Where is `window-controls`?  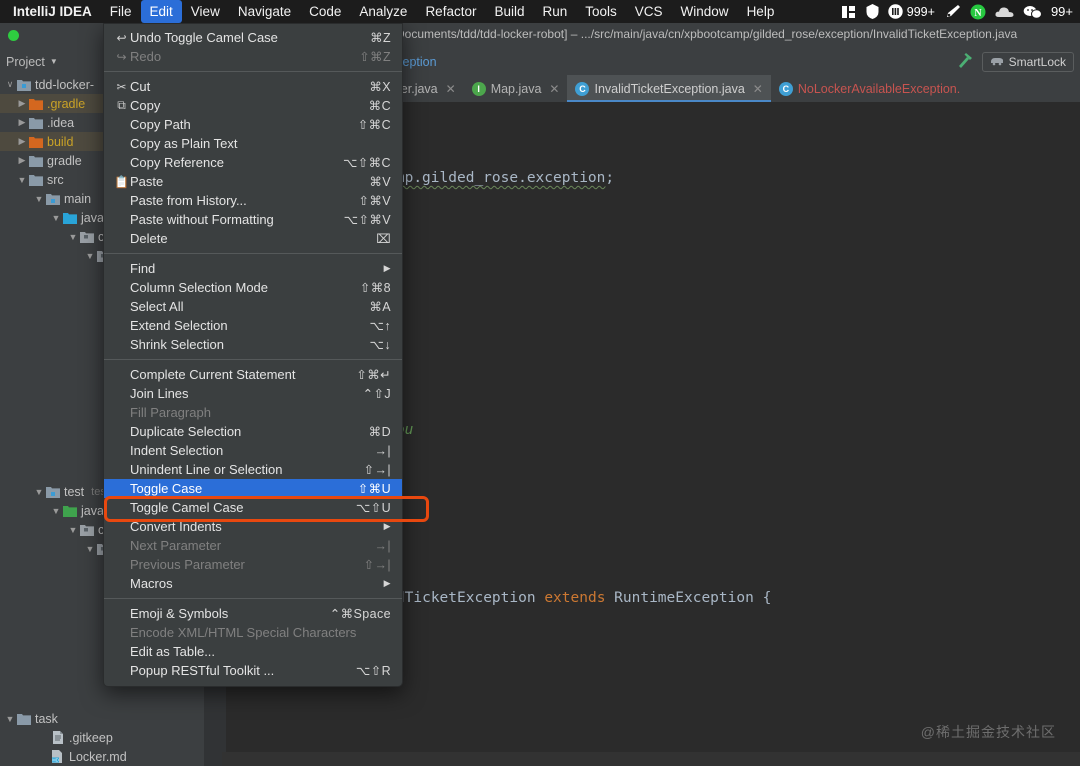 window-controls is located at coordinates (13, 35).